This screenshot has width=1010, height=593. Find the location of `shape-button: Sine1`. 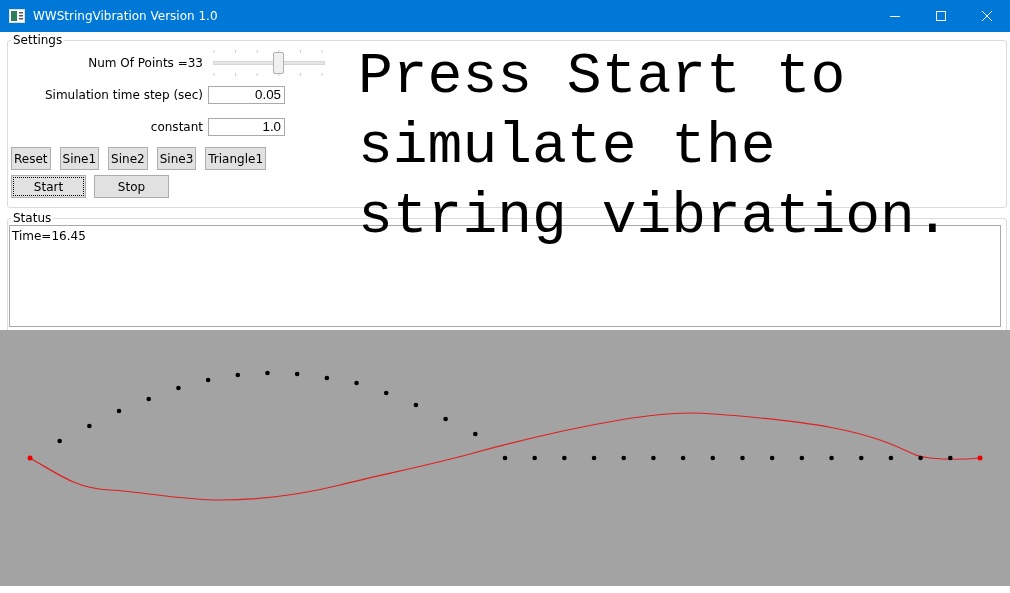

shape-button: Sine1 is located at coordinates (79, 158).